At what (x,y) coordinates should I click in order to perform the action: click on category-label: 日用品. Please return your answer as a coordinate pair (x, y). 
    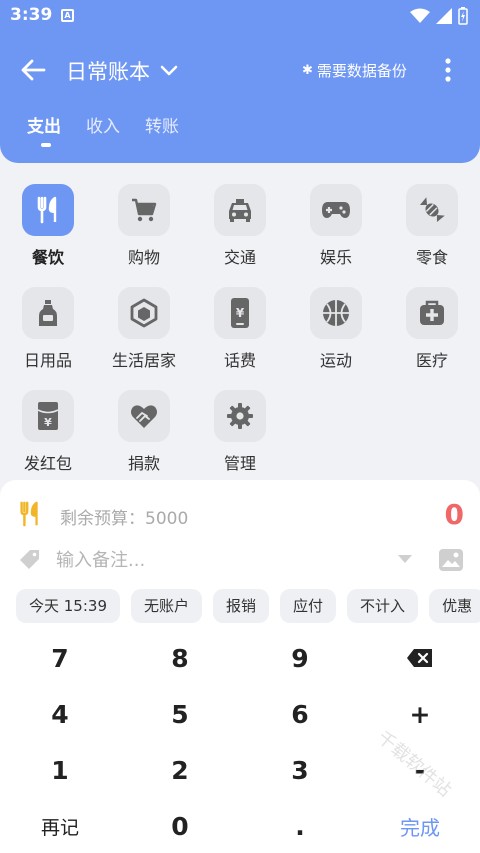
    Looking at the image, I should click on (47, 360).